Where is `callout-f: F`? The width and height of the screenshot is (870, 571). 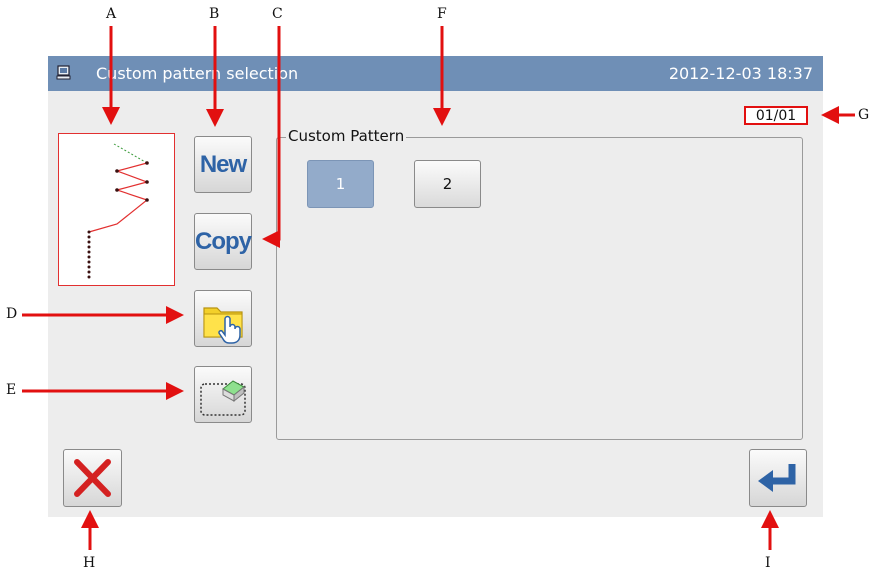 callout-f: F is located at coordinates (442, 14).